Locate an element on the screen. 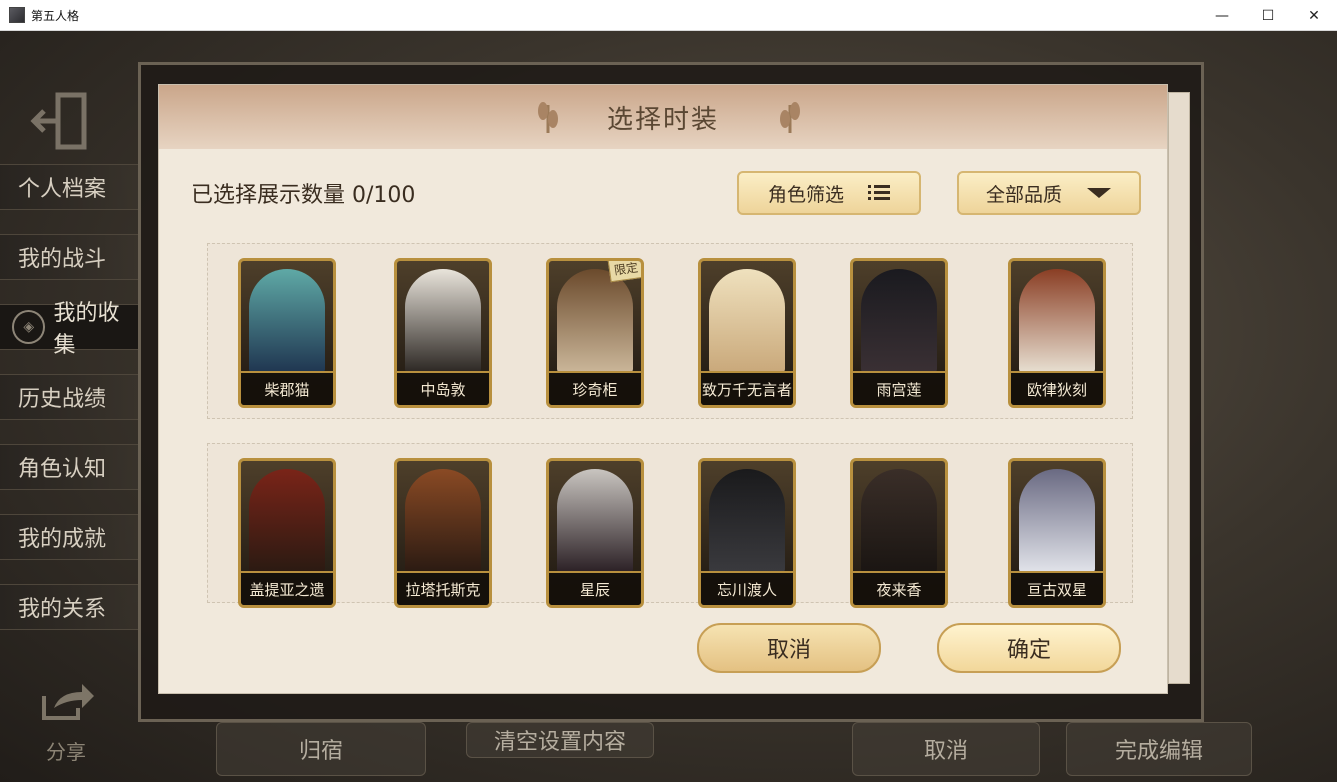 This screenshot has width=1337, height=782. costume-card-eurydice: 欧律狄刻 is located at coordinates (1057, 333).